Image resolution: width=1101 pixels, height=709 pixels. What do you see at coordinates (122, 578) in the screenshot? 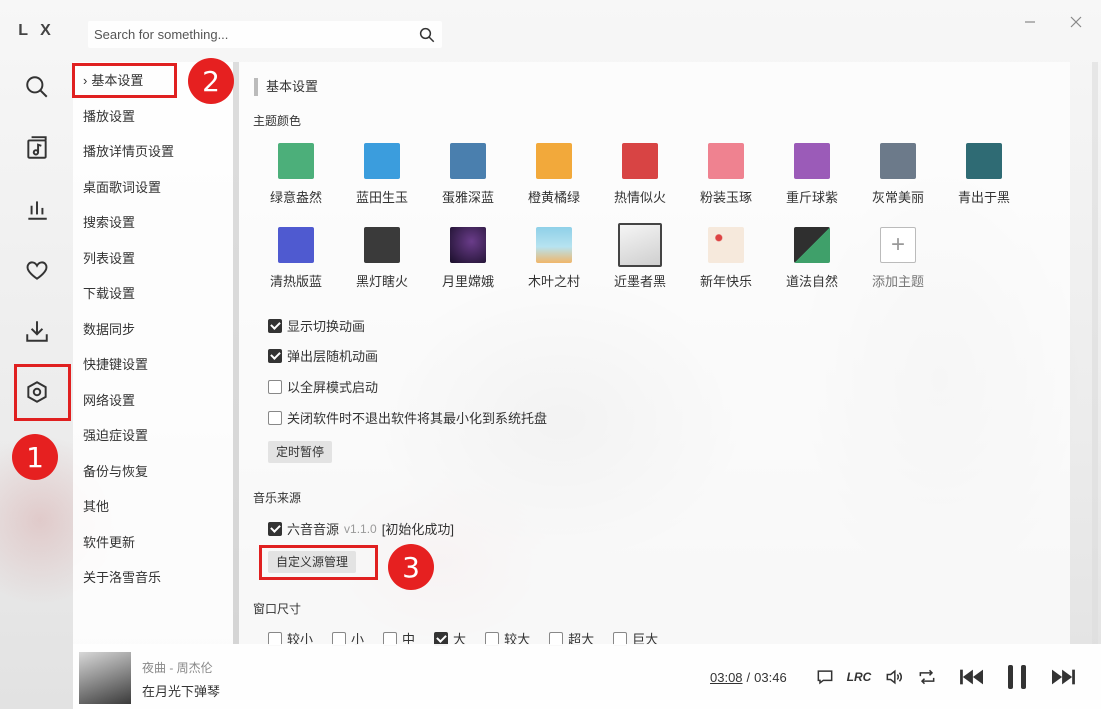
I see `nav-item-about: 关于洛雪音乐` at bounding box center [122, 578].